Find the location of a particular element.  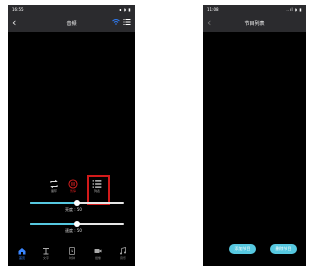

repeat-icon is located at coordinates (54, 184).